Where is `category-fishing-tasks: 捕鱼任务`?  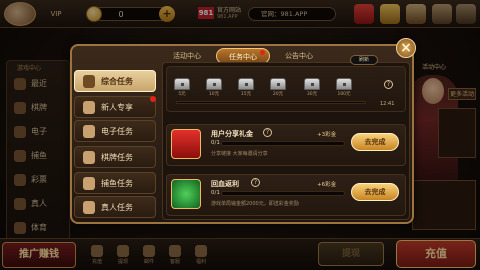
category-fishing-tasks: 捕鱼任务 is located at coordinates (115, 183).